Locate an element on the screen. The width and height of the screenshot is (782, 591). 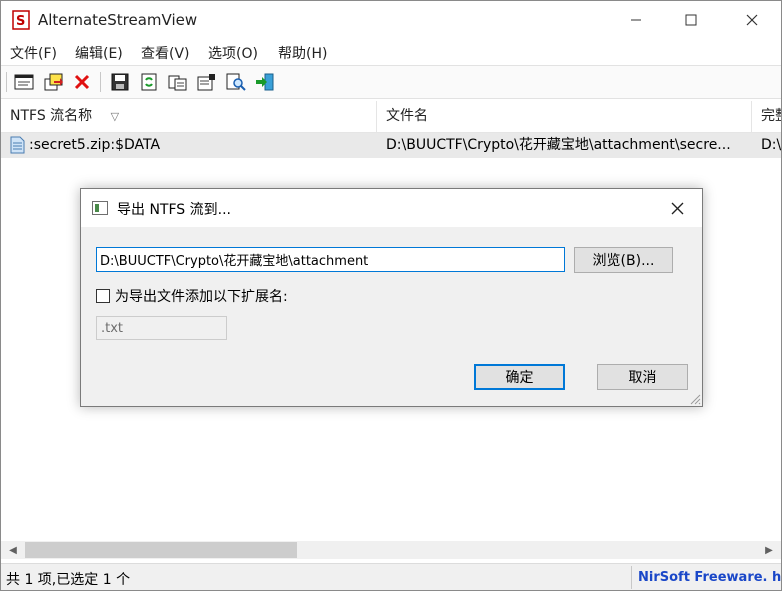
export-icon is located at coordinates (53, 82).